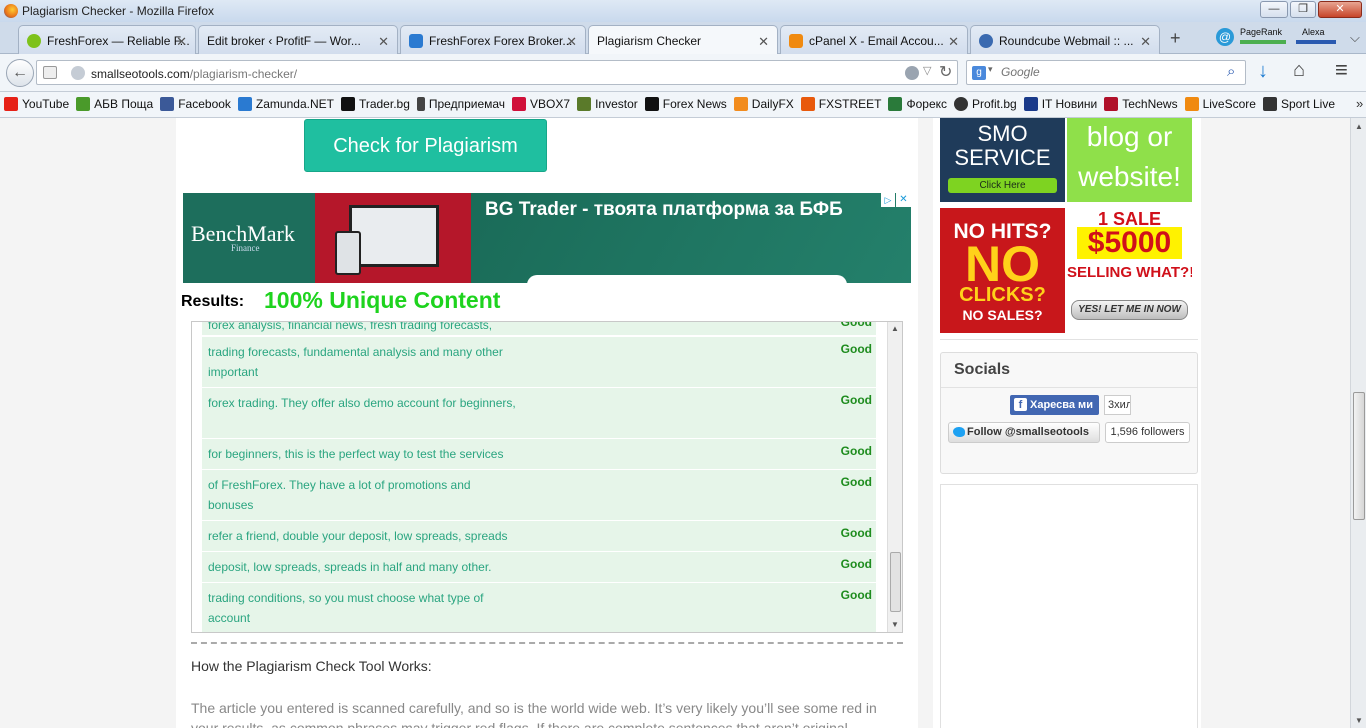 This screenshot has width=1366, height=728. I want to click on home-icon: ⌂, so click(1299, 70).